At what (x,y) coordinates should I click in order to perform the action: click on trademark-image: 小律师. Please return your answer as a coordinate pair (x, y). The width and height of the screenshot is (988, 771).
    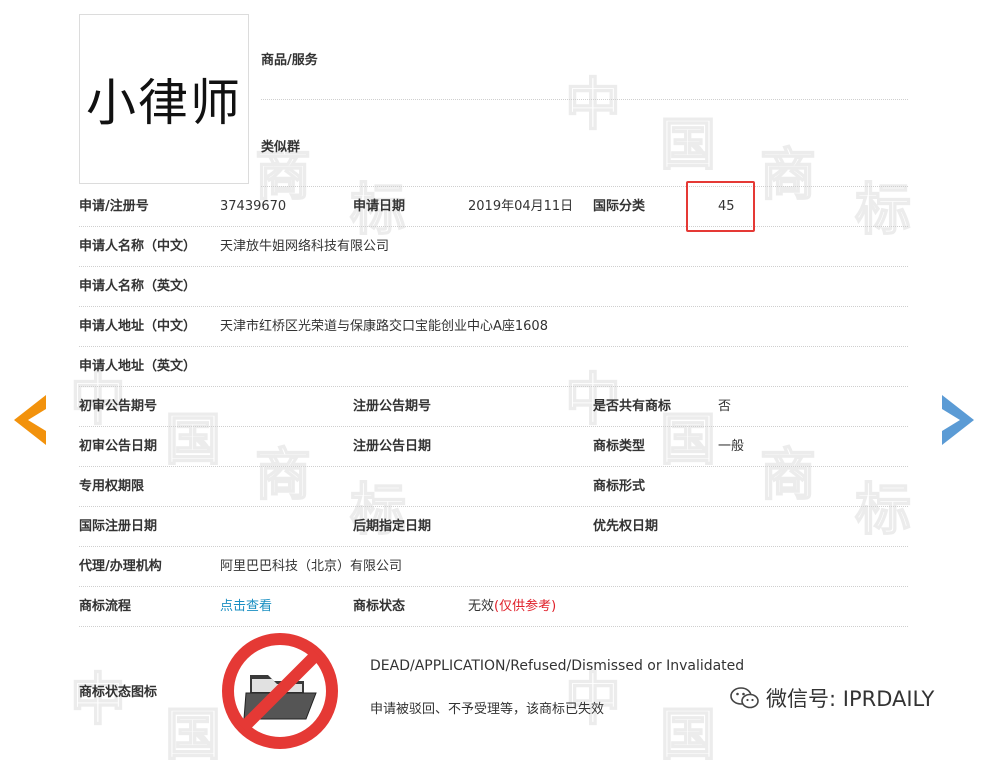
    Looking at the image, I should click on (164, 99).